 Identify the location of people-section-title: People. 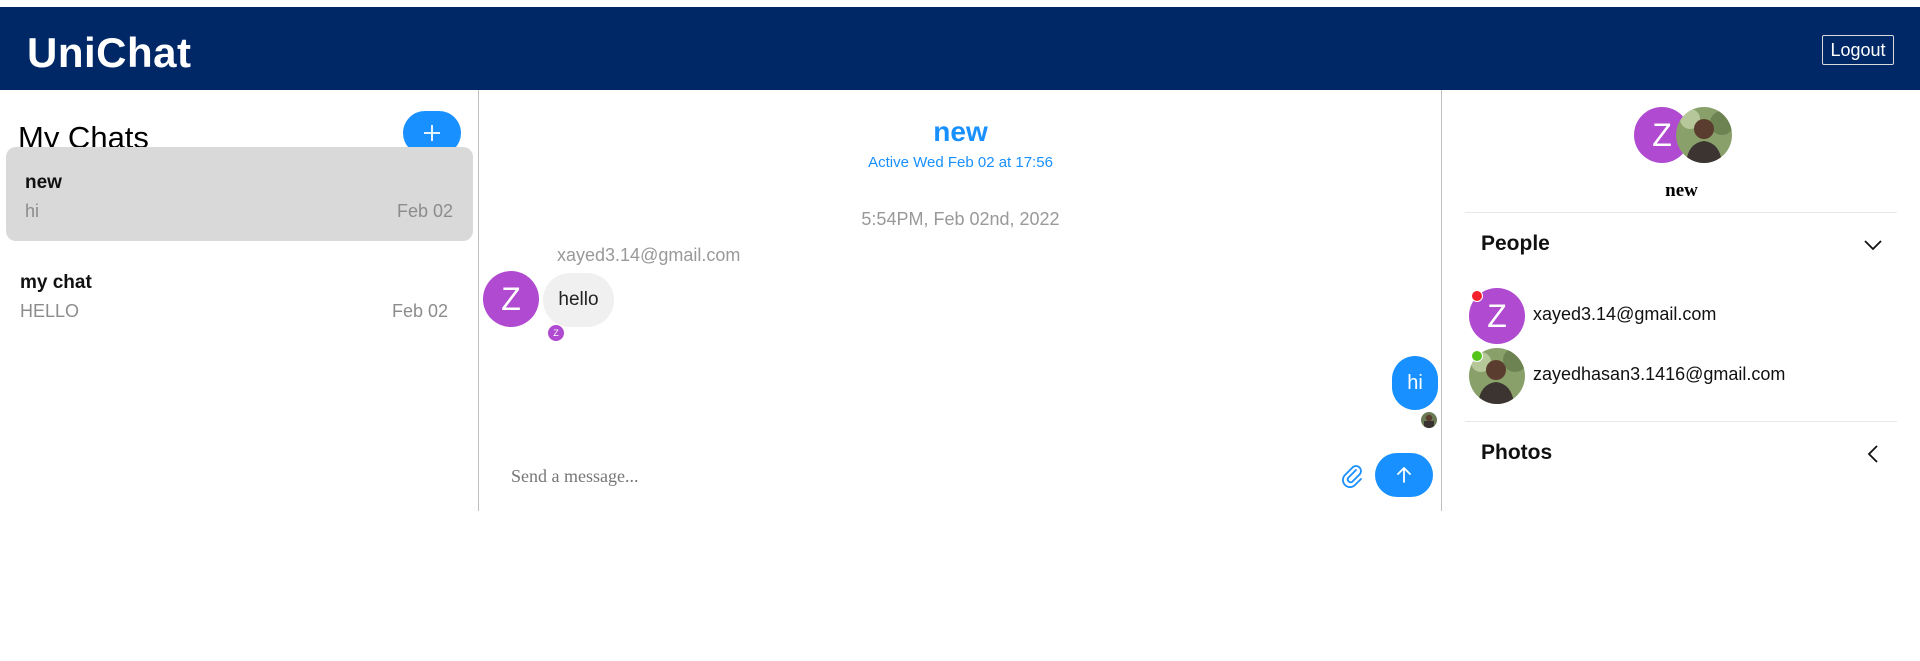
(1515, 244).